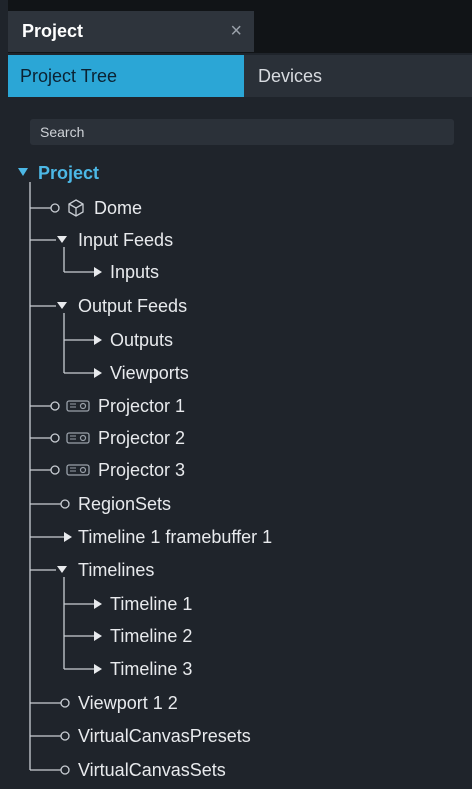  What do you see at coordinates (76, 208) in the screenshot?
I see `dome-icon` at bounding box center [76, 208].